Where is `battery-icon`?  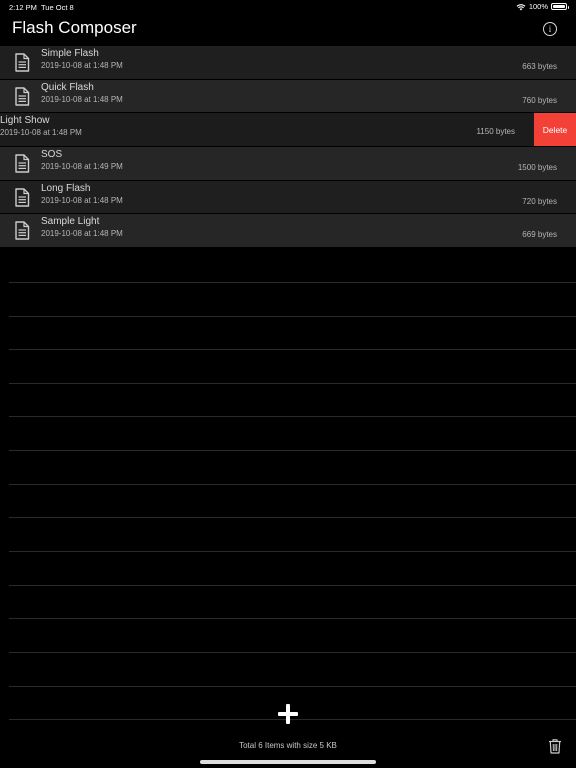
battery-icon is located at coordinates (560, 6).